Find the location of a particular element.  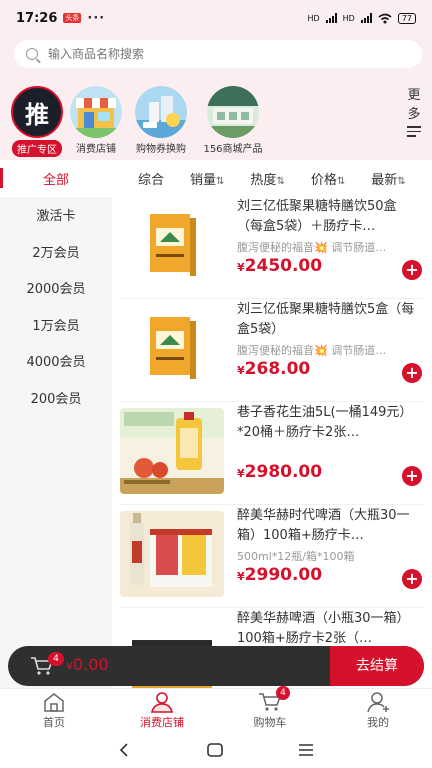

cart-total: ¥0.00 is located at coordinates (87, 664).